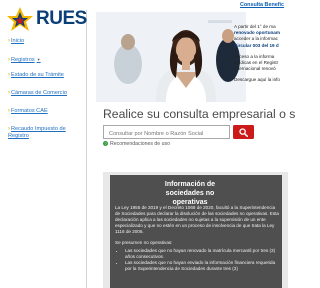 The width and height of the screenshot is (320, 288). I want to click on hero-download-link: Descargue aquí la info, so click(257, 79).